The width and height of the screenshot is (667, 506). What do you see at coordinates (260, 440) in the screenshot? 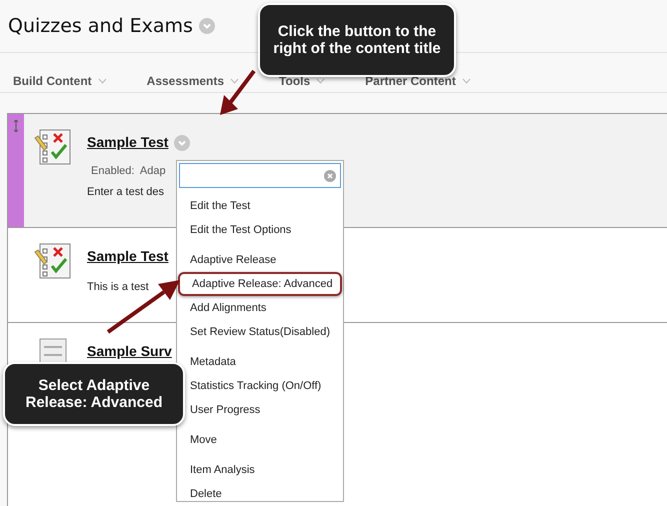
I see `menu-item: Move` at bounding box center [260, 440].